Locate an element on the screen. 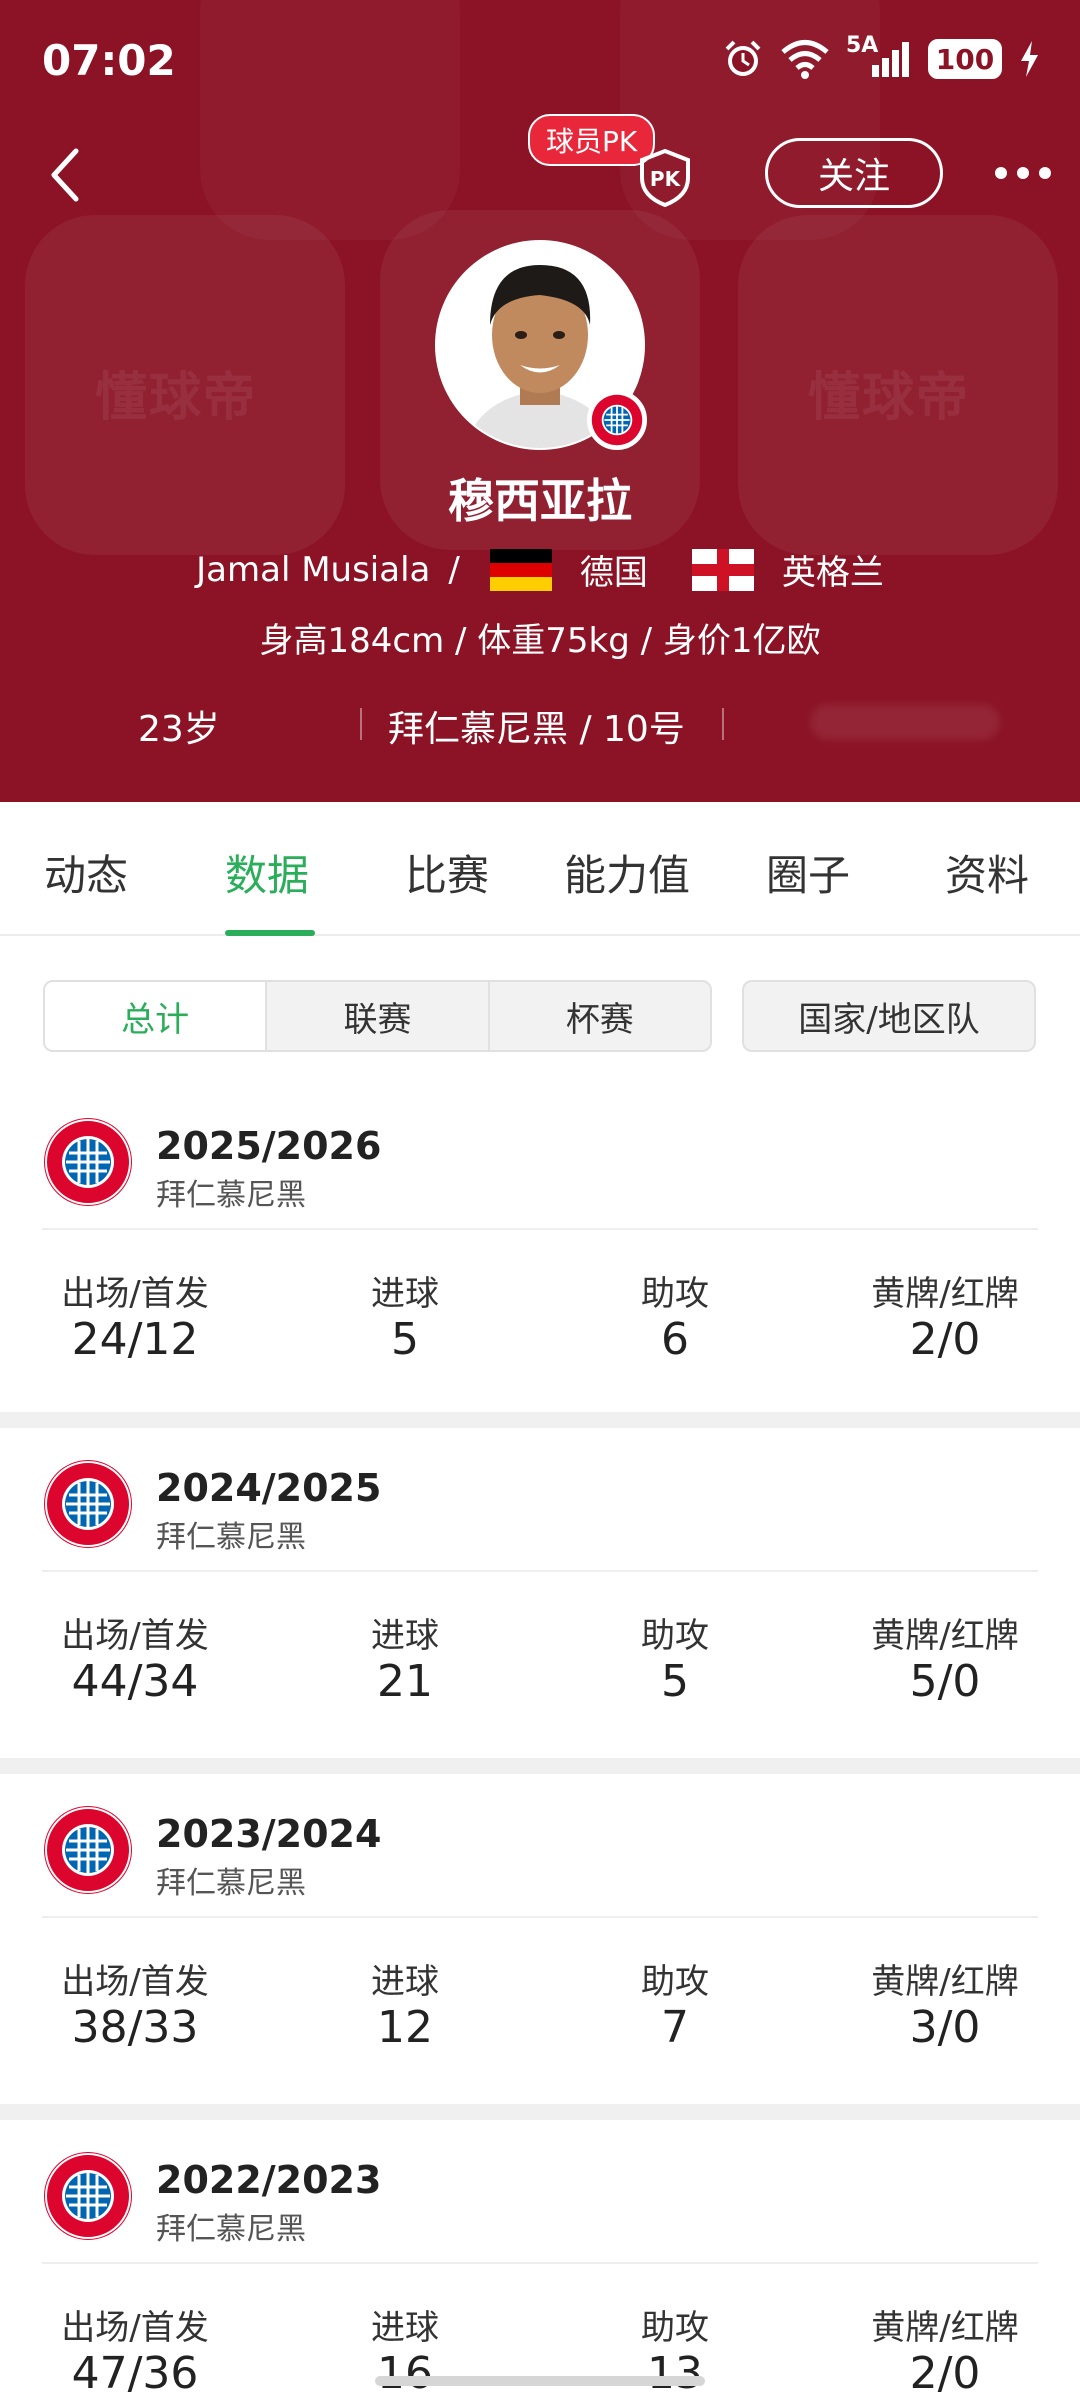 Image resolution: width=1080 pixels, height=2406 pixels. alarm-icon is located at coordinates (743, 58).